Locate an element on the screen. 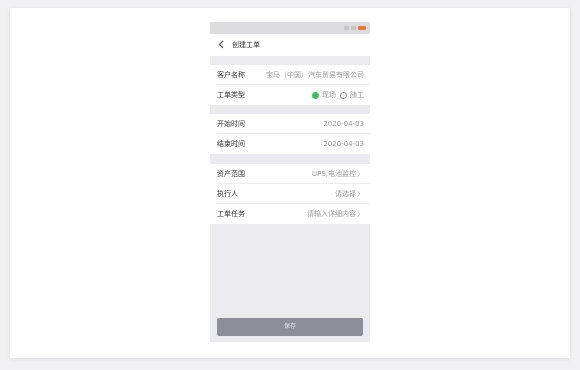  task-row: 工单任务 请输入详细内容〉 is located at coordinates (290, 214).